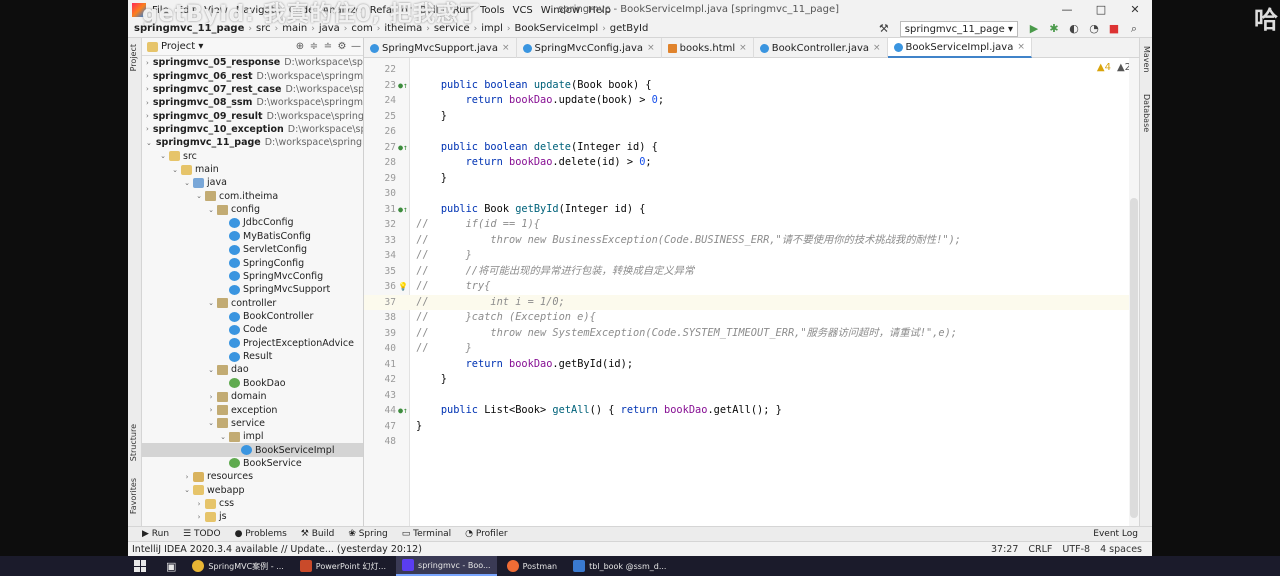 The width and height of the screenshot is (1280, 576). I want to click on tool-window-button: ☰ TODO, so click(202, 534).